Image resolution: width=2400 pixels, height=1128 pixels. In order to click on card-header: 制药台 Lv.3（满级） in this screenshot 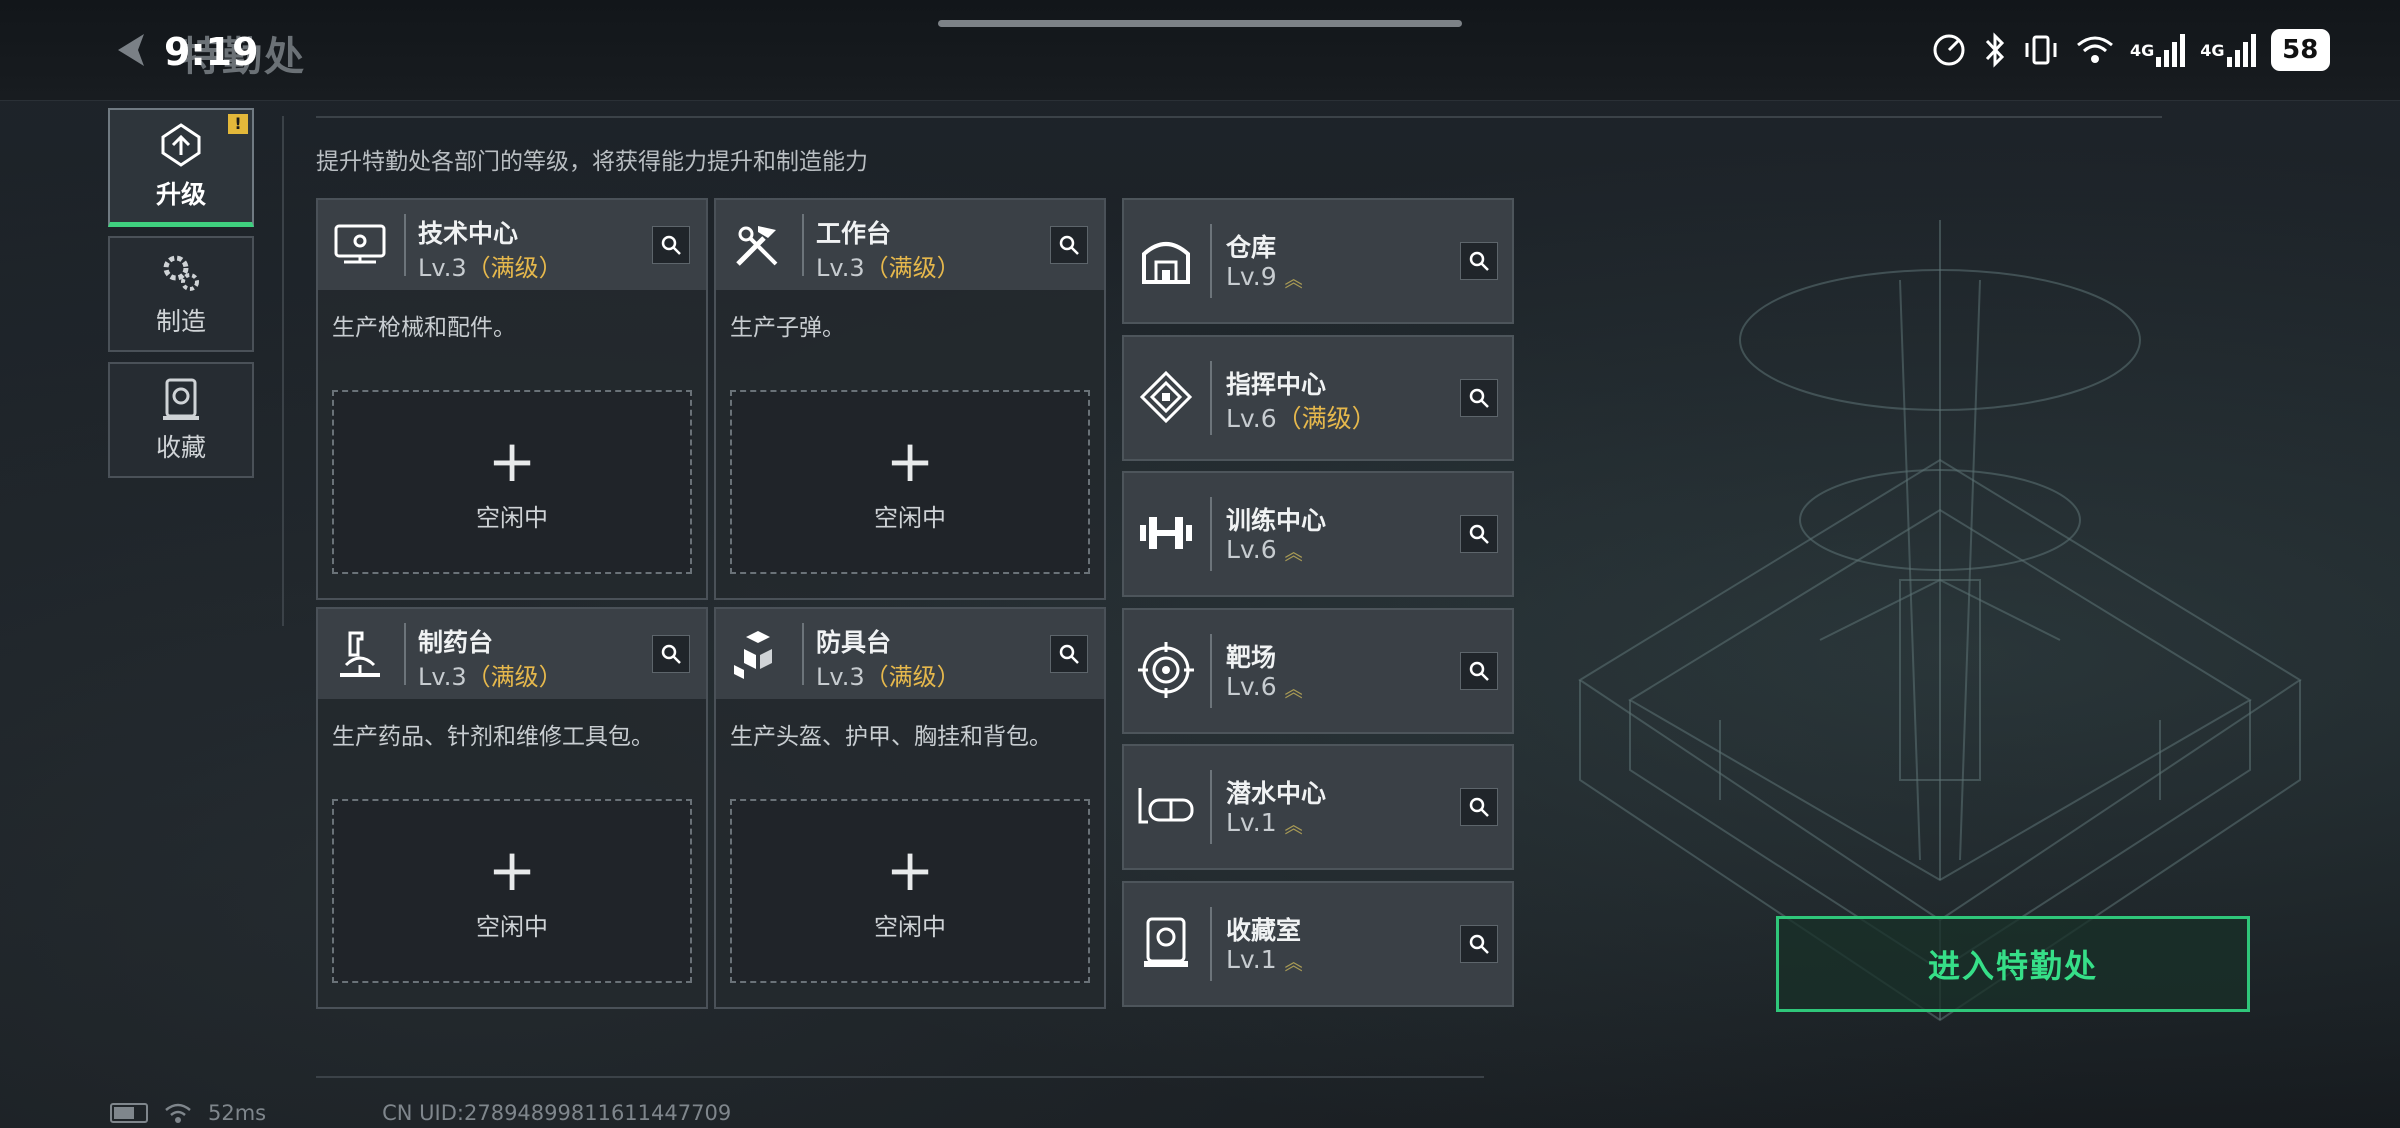, I will do `click(512, 654)`.